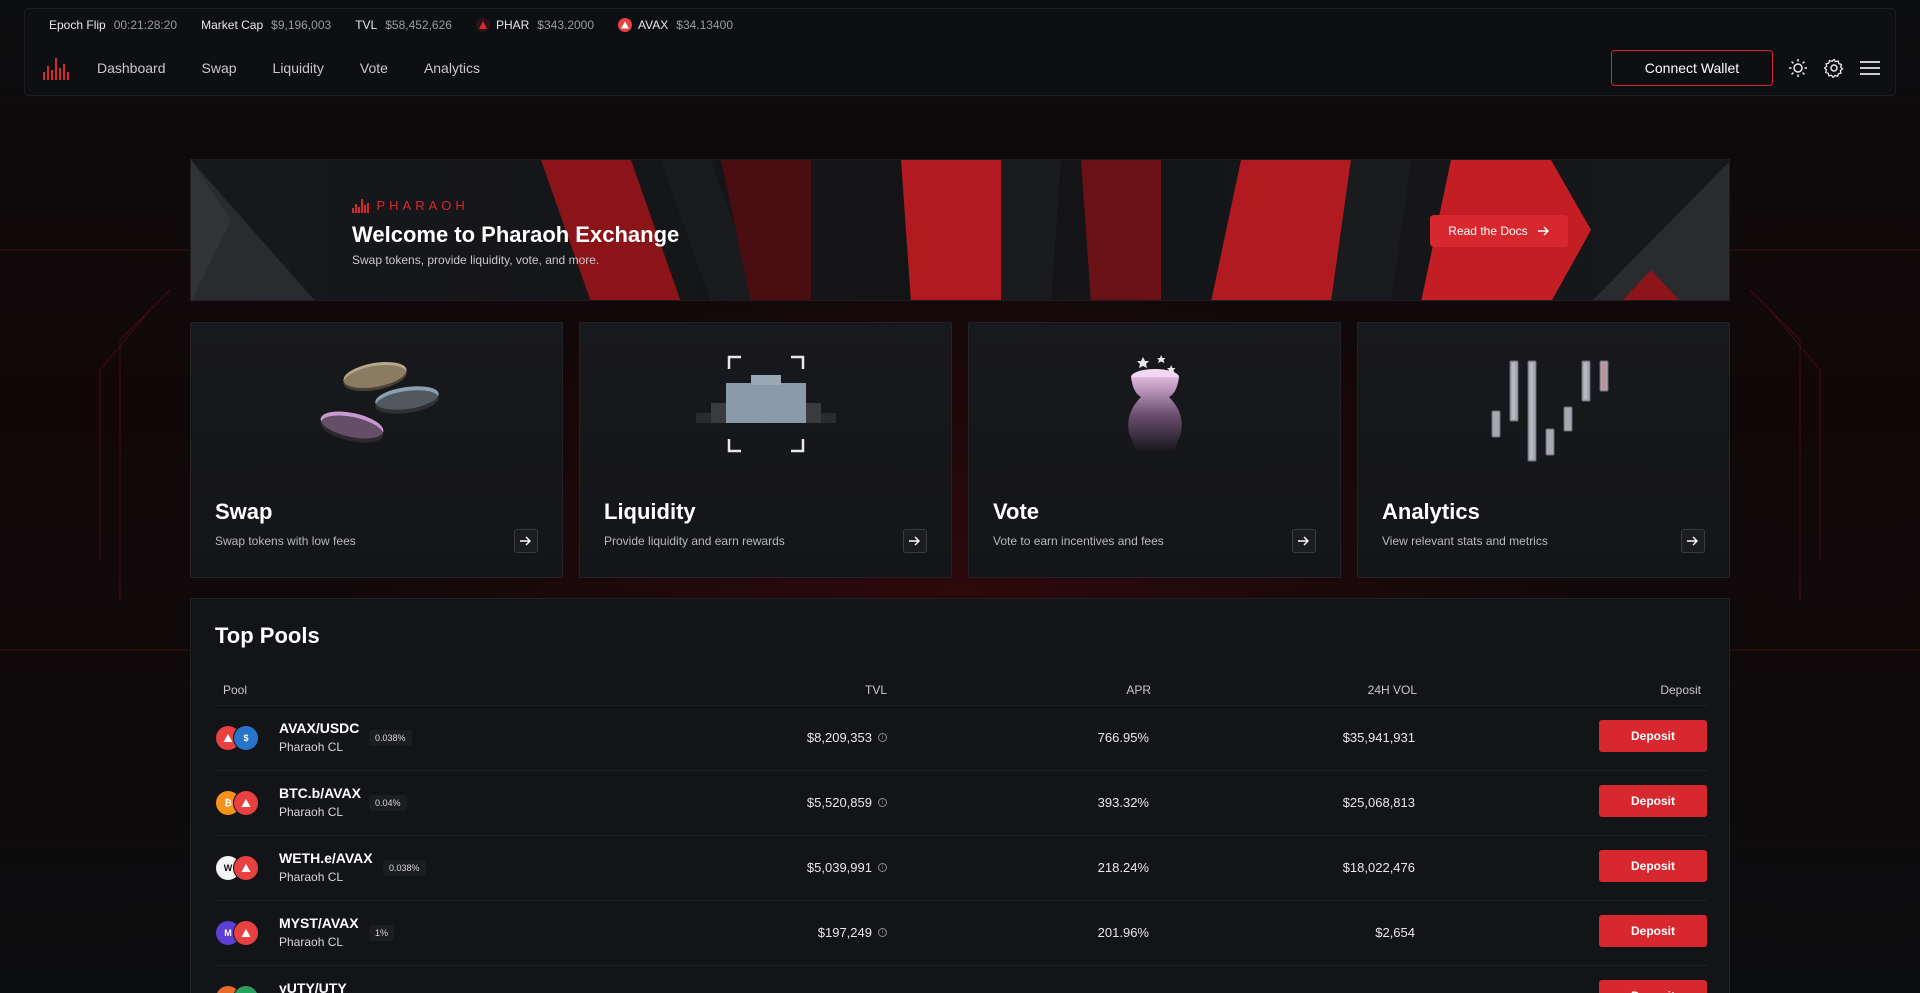 The height and width of the screenshot is (993, 1920). I want to click on card-liquidity-title: Liquidity, so click(650, 511).